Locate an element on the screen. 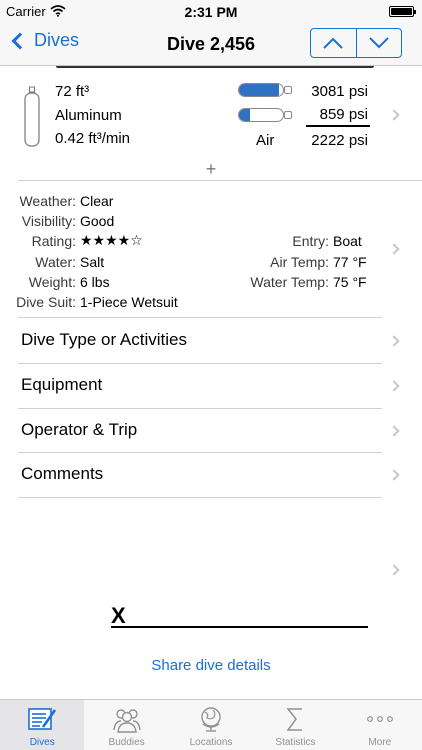  back-button: Dives is located at coordinates (44, 40).